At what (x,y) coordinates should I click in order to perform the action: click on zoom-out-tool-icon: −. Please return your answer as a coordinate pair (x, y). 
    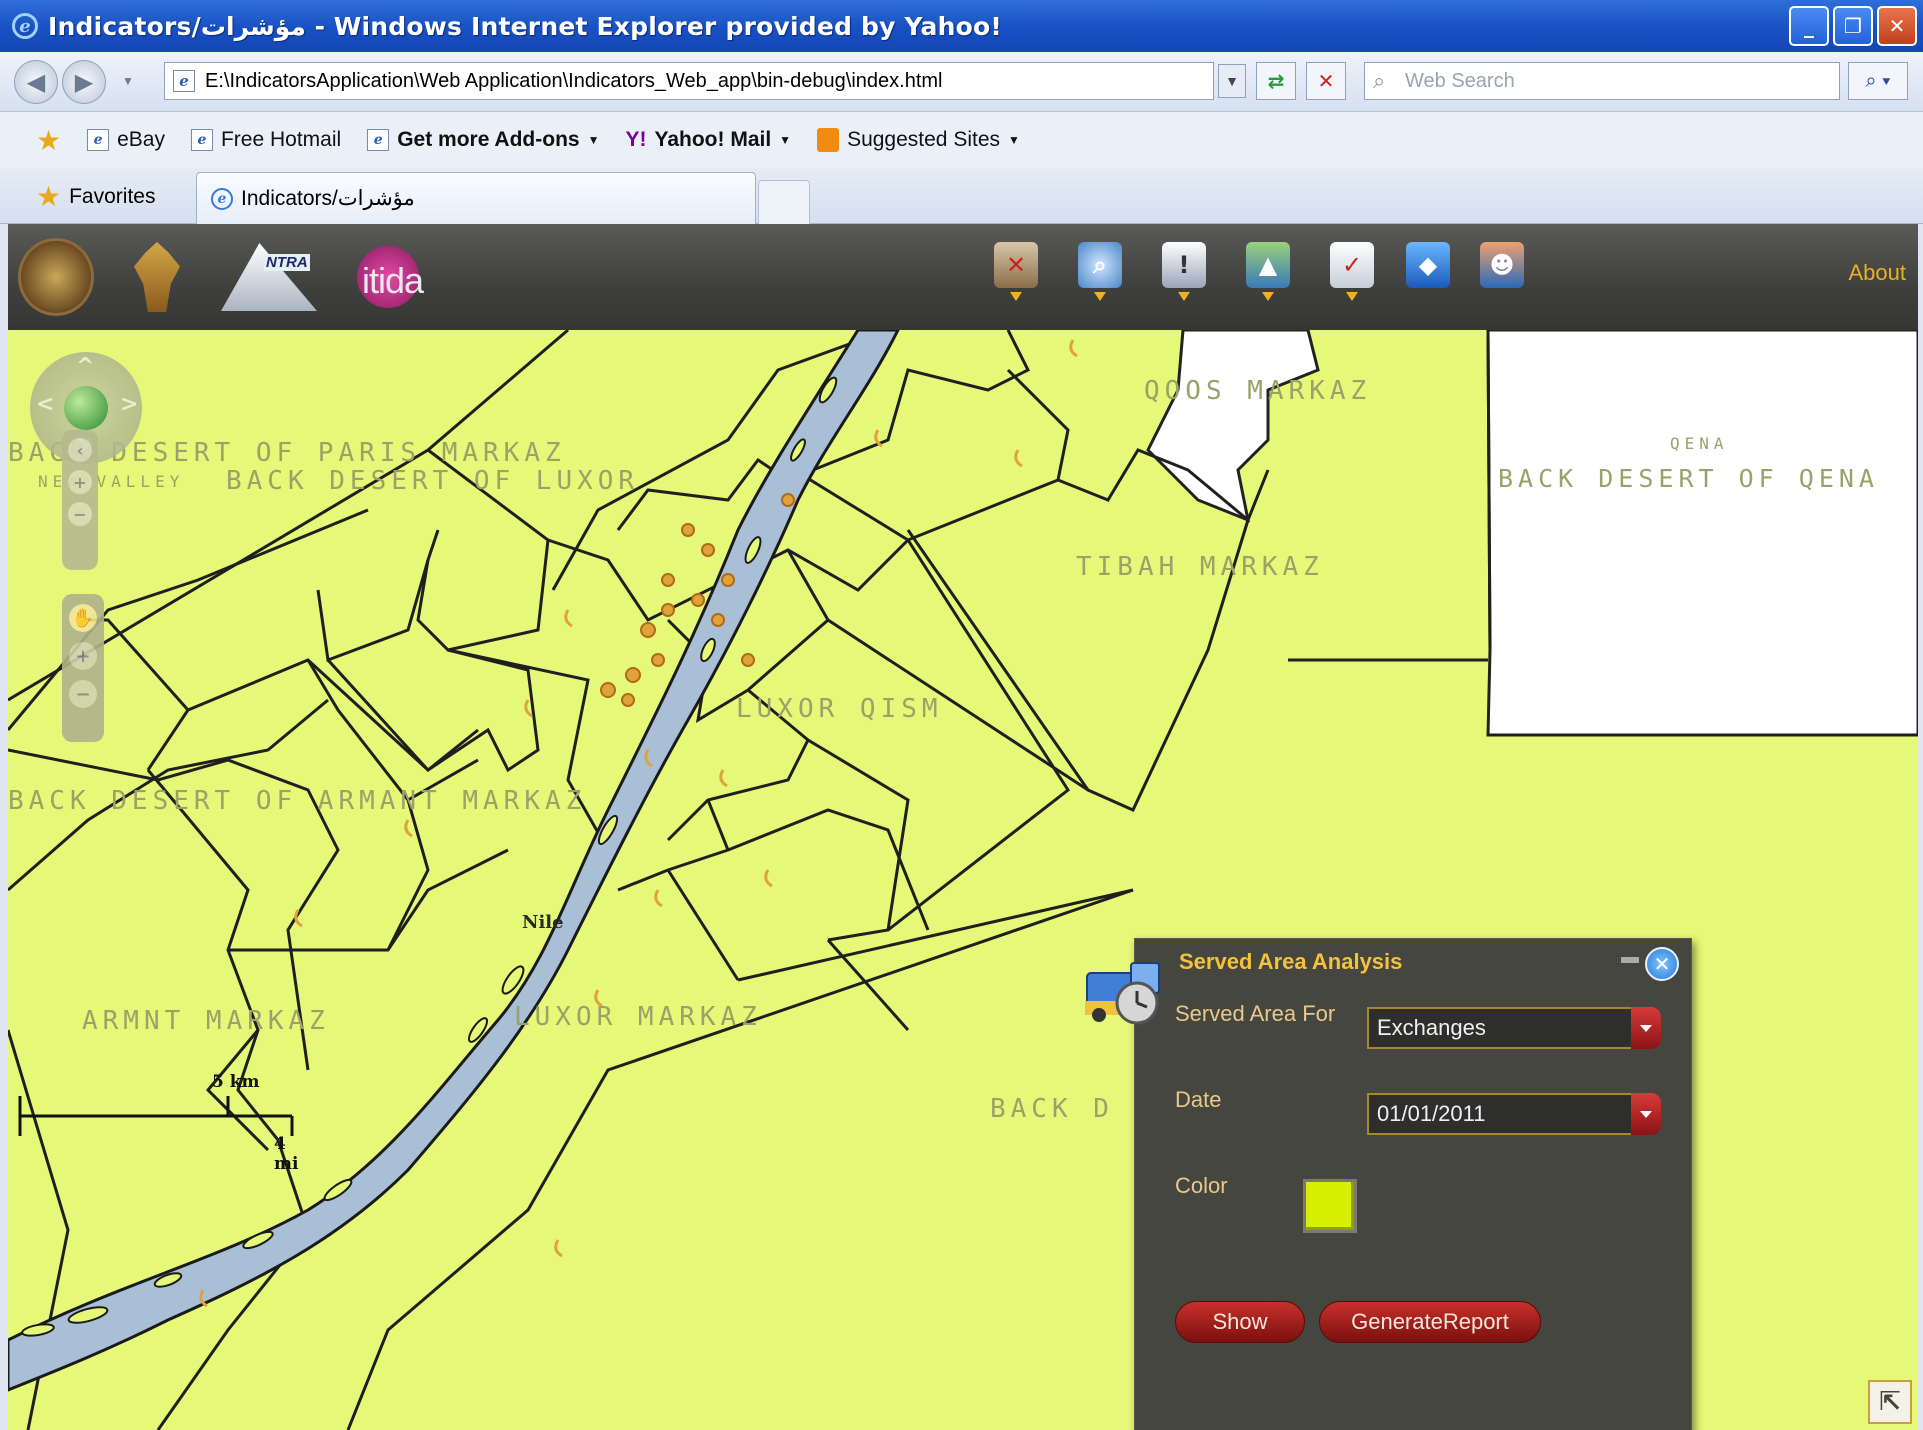
    Looking at the image, I should click on (83, 694).